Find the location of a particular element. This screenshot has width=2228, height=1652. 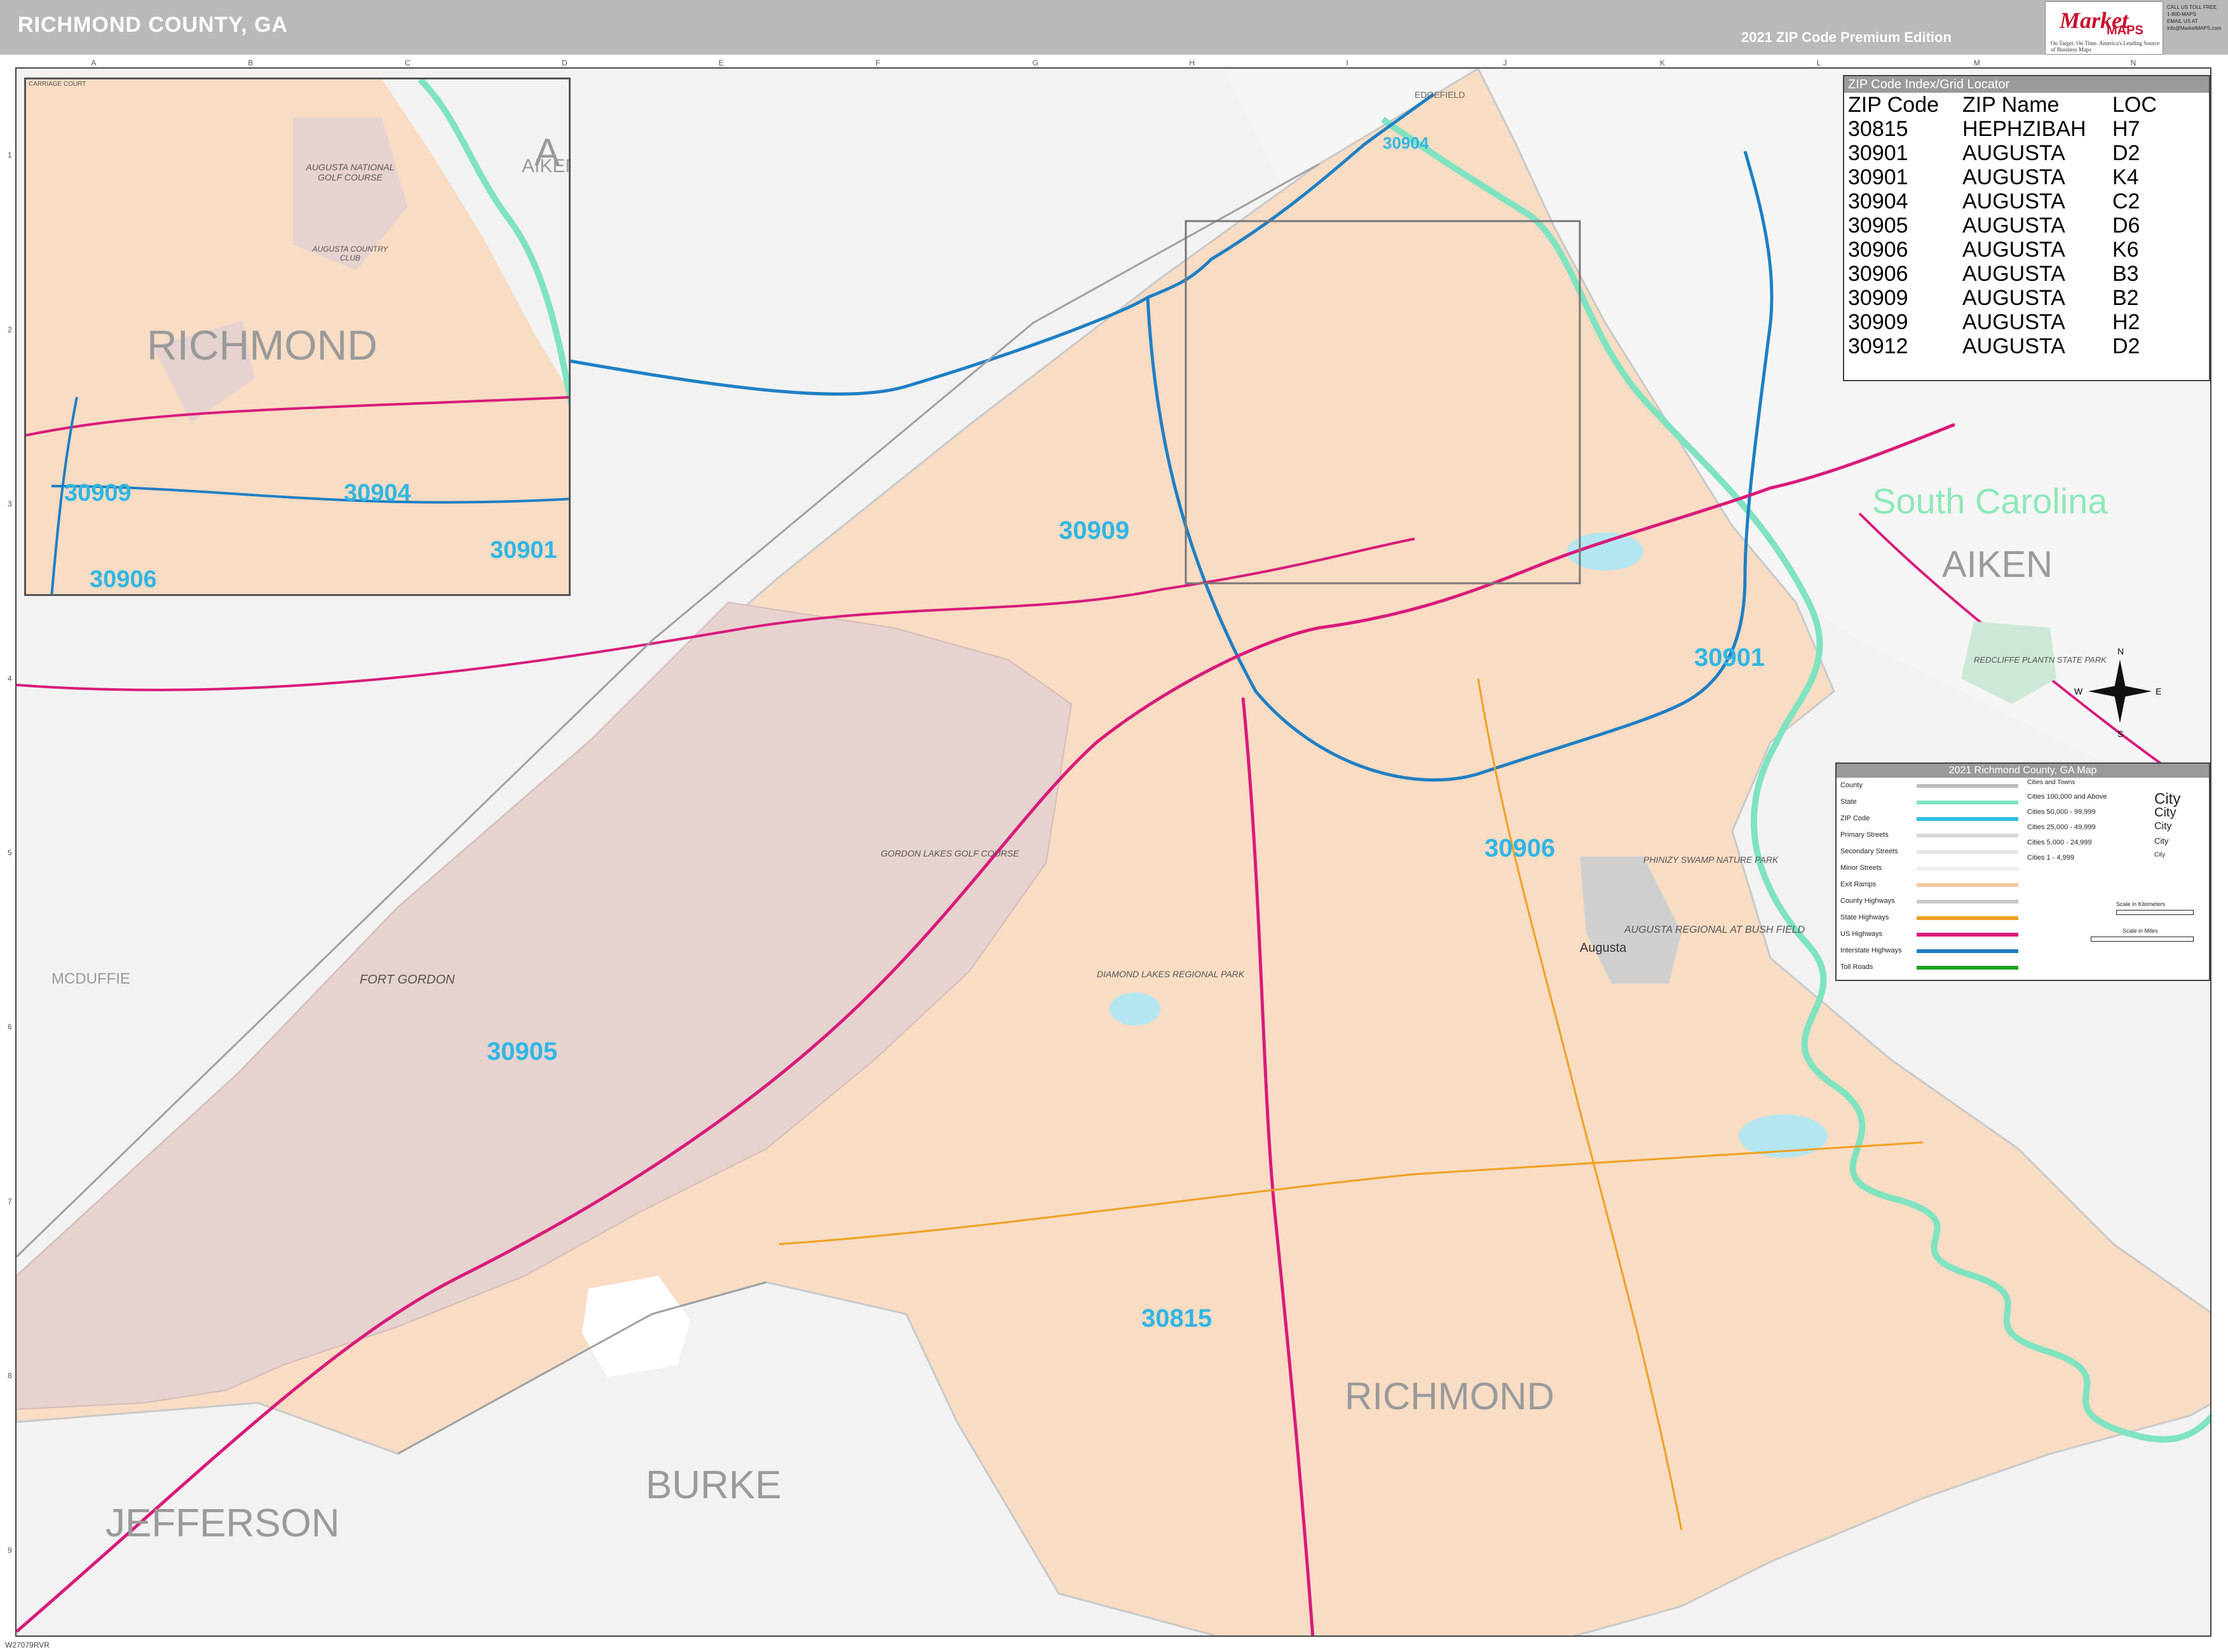

state-label: South Carolina is located at coordinates (1990, 501).